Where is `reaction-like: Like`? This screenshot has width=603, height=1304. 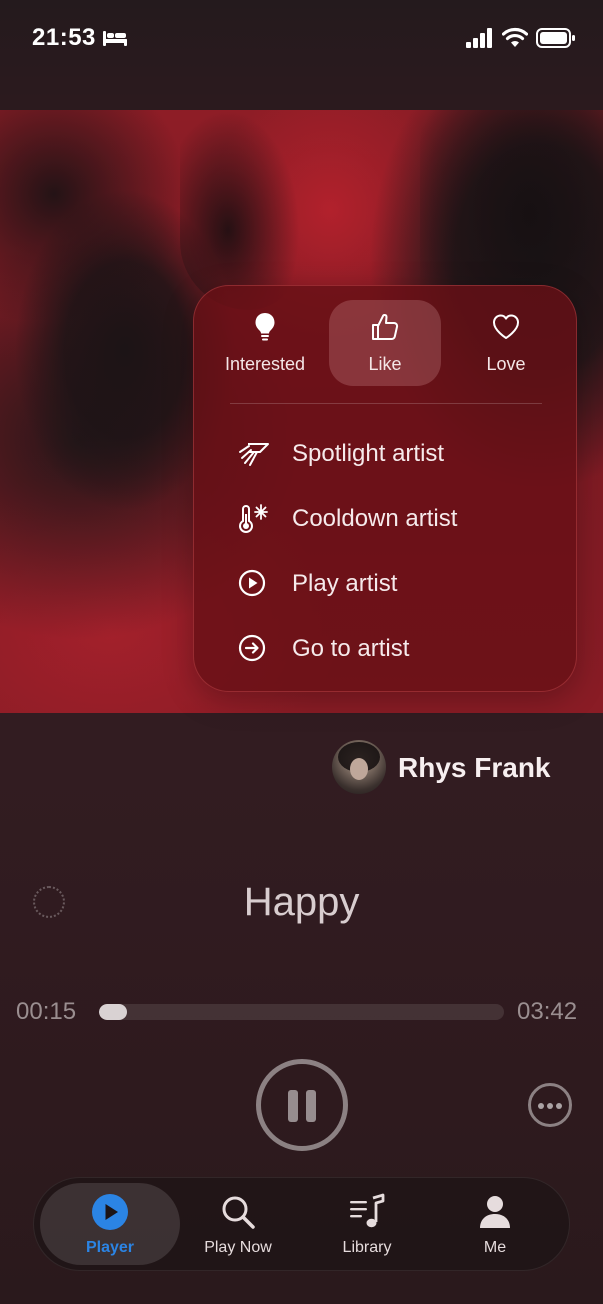 reaction-like: Like is located at coordinates (385, 343).